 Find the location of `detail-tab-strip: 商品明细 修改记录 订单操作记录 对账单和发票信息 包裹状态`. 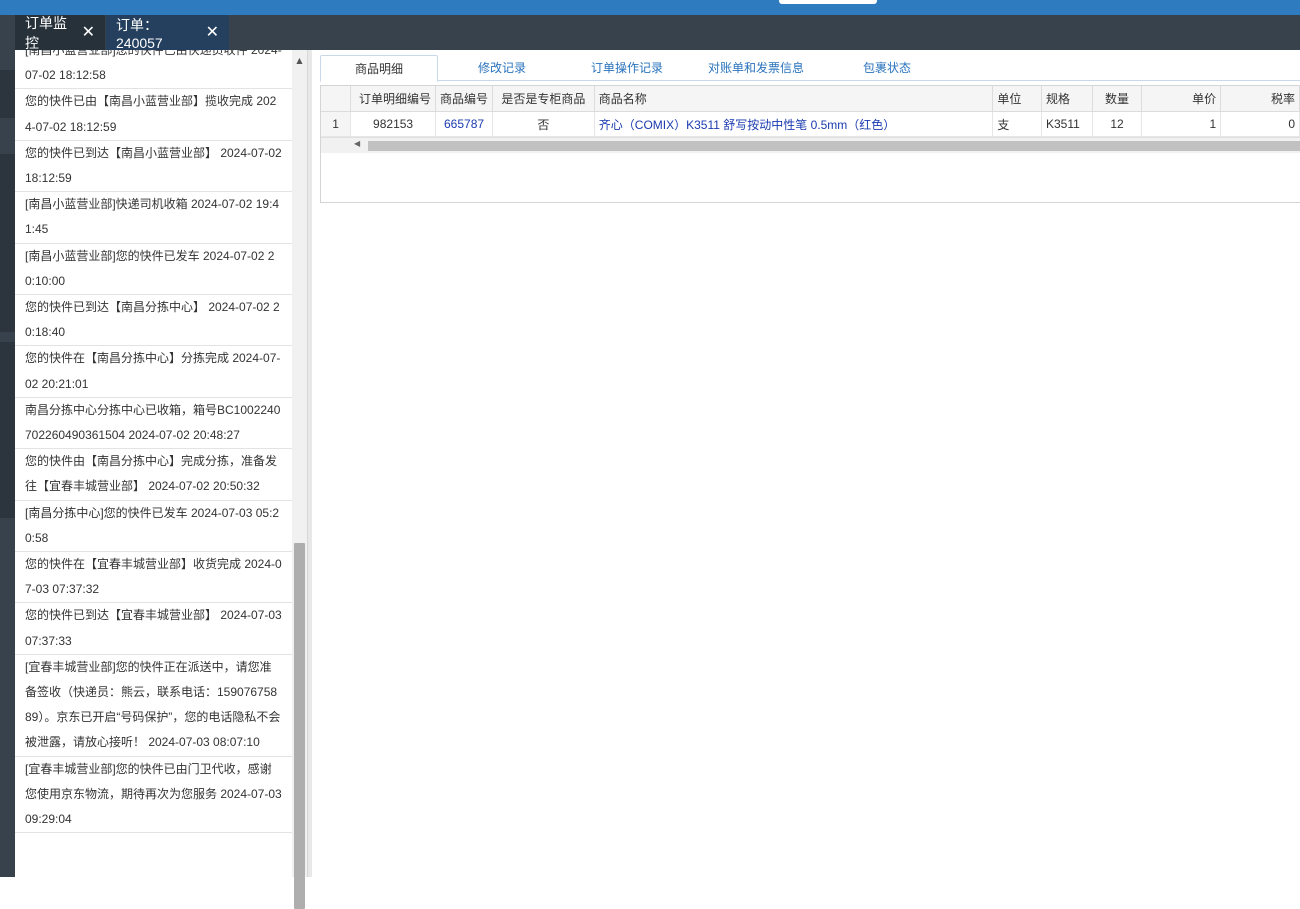

detail-tab-strip: 商品明细 修改记录 订单操作记录 对账单和发票信息 包裹状态 is located at coordinates (810, 67).